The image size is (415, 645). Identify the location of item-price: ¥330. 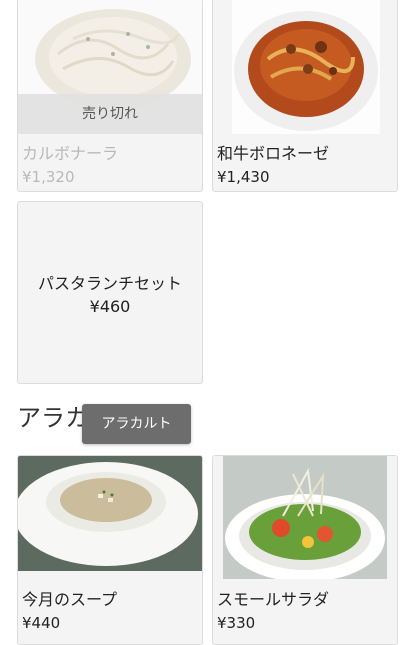
(236, 623).